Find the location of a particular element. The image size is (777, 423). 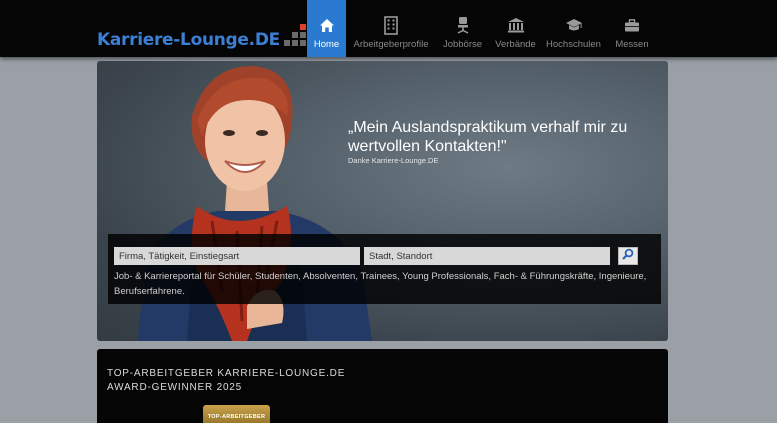

site-logo: Karriere-Lounge.DE is located at coordinates (201, 37).